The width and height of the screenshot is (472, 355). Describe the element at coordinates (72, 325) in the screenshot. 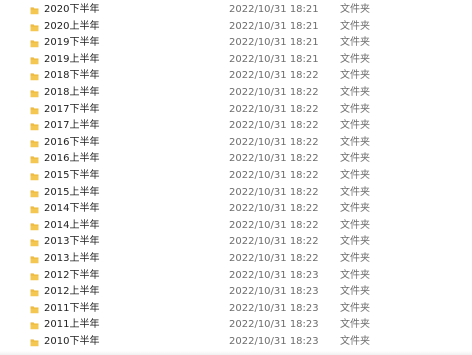

I see `file-name: 2011上半年` at that location.